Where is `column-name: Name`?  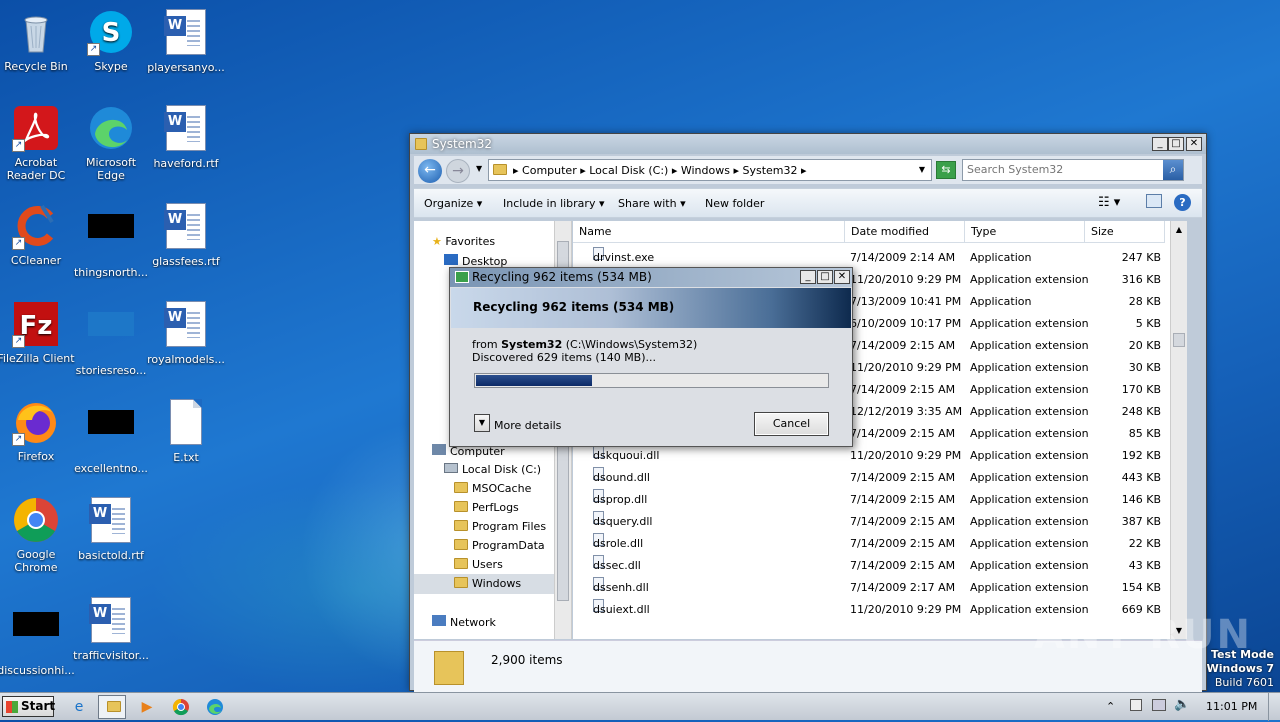 column-name: Name is located at coordinates (709, 232).